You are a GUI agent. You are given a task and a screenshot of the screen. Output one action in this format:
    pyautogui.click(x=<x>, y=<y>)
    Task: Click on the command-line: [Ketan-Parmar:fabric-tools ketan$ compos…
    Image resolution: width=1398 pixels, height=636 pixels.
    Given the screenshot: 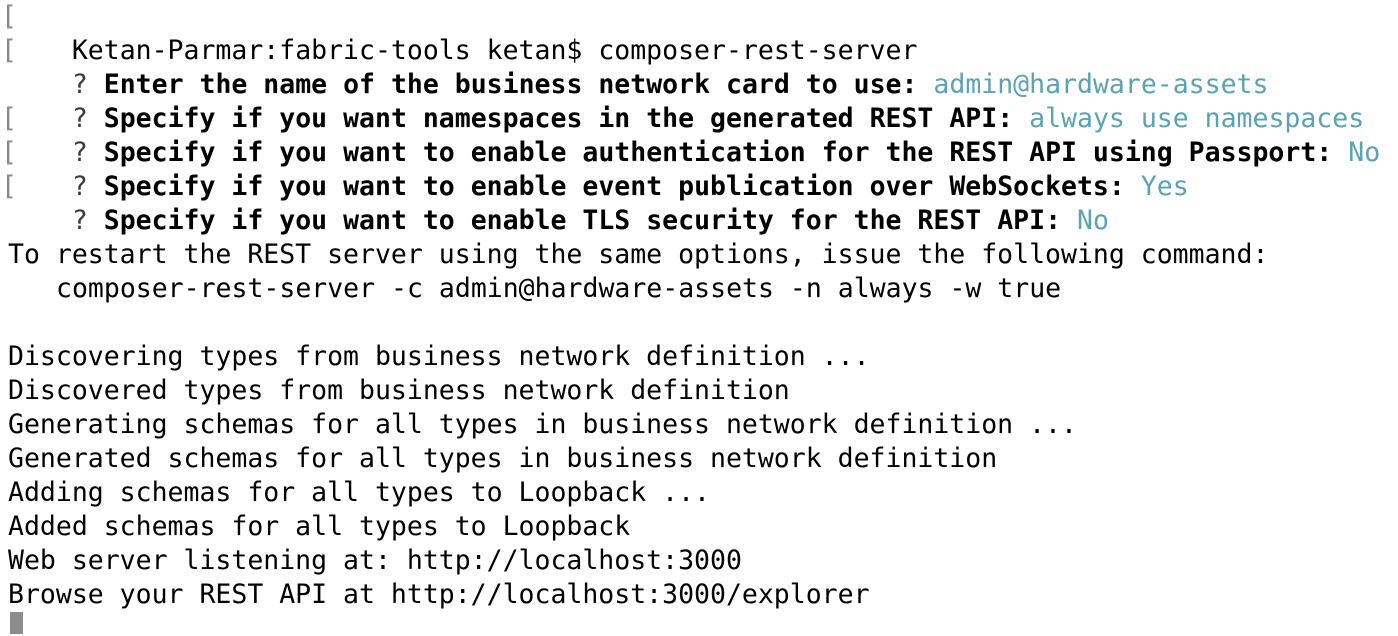 What is the action you would take?
    pyautogui.click(x=459, y=33)
    